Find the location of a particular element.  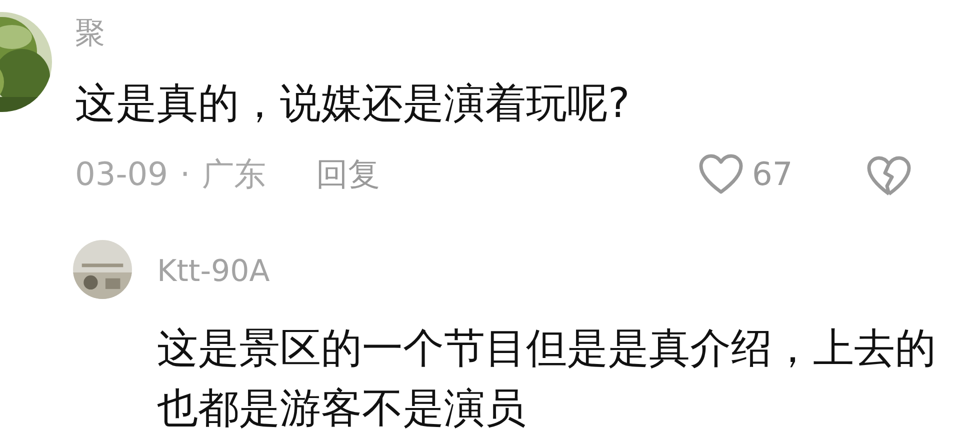

dislike-button is located at coordinates (889, 176).